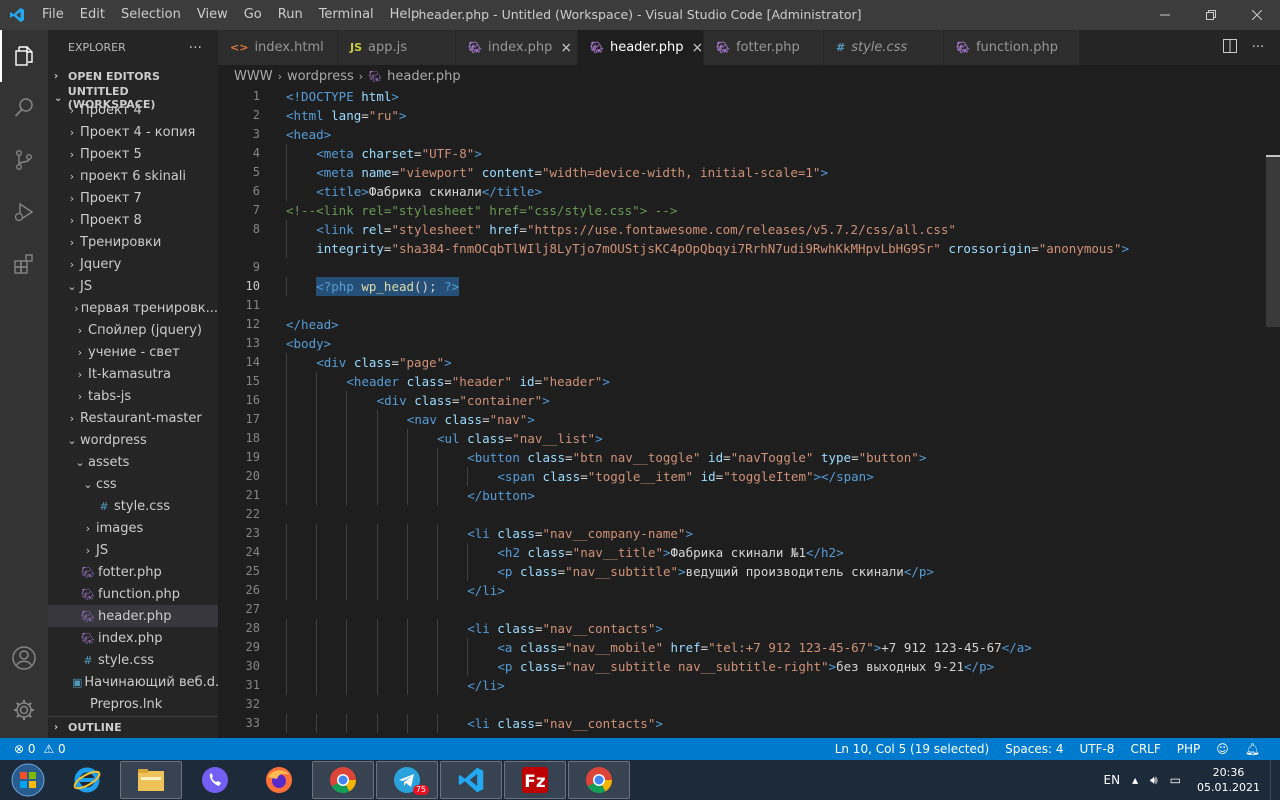  I want to click on tab-fotter-php: 🐘︎ fotter.php, so click(764, 47).